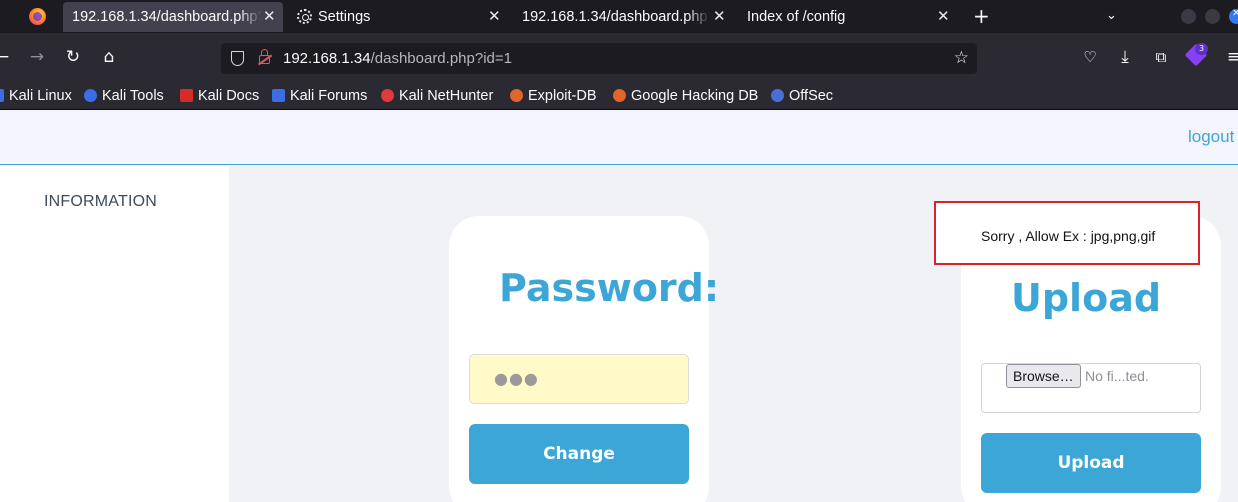  I want to click on kali-linux-icon, so click(2, 95).